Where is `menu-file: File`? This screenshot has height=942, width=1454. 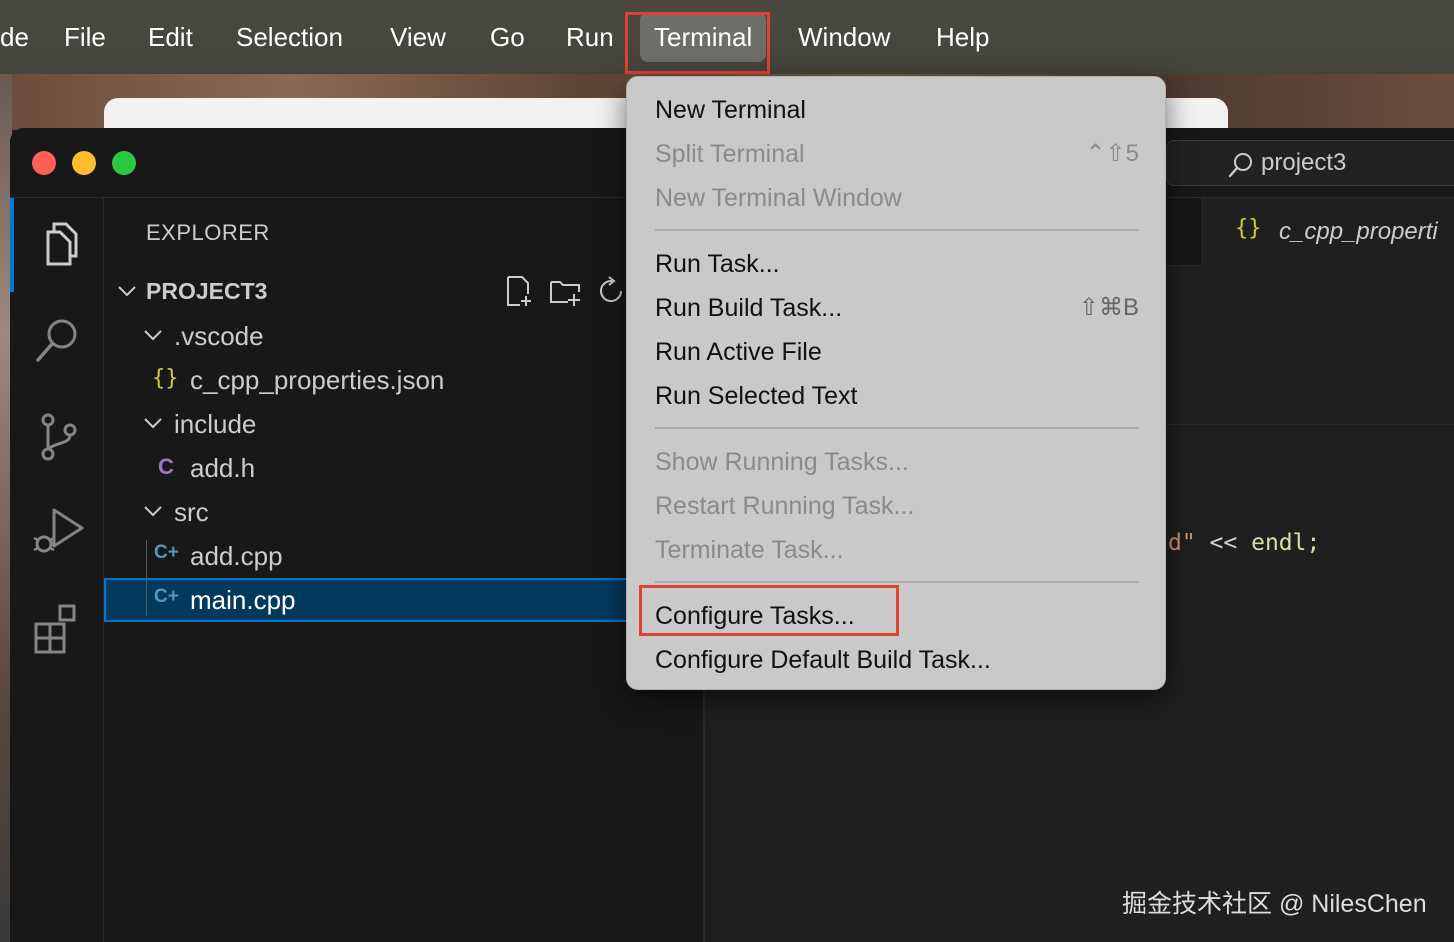 menu-file: File is located at coordinates (85, 37).